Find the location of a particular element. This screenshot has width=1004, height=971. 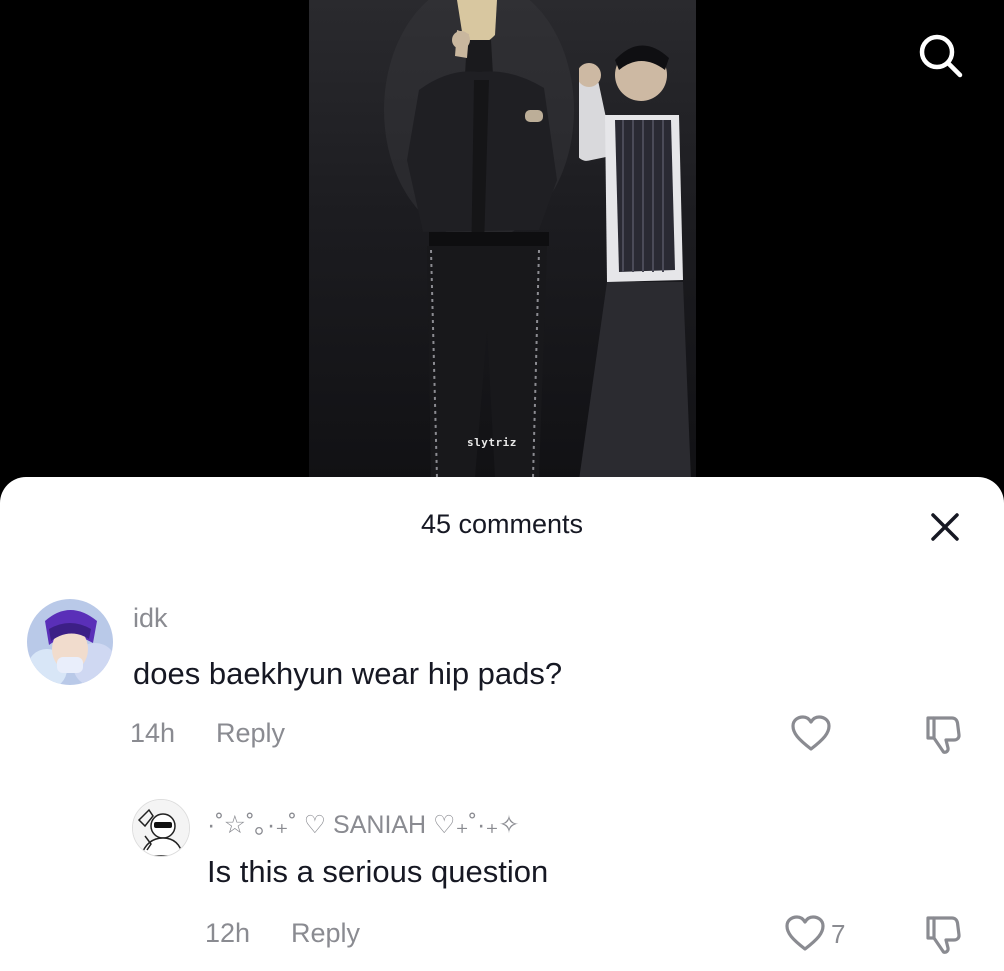

search-button is located at coordinates (940, 56).